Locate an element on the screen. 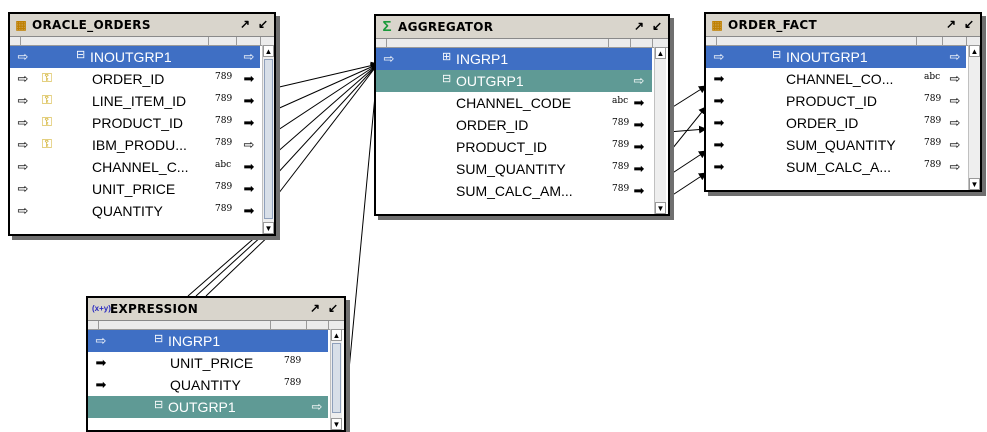 This screenshot has width=987, height=432. expression-titlebar: (x+y) EXPRESSION ↗ ↙ is located at coordinates (216, 309).